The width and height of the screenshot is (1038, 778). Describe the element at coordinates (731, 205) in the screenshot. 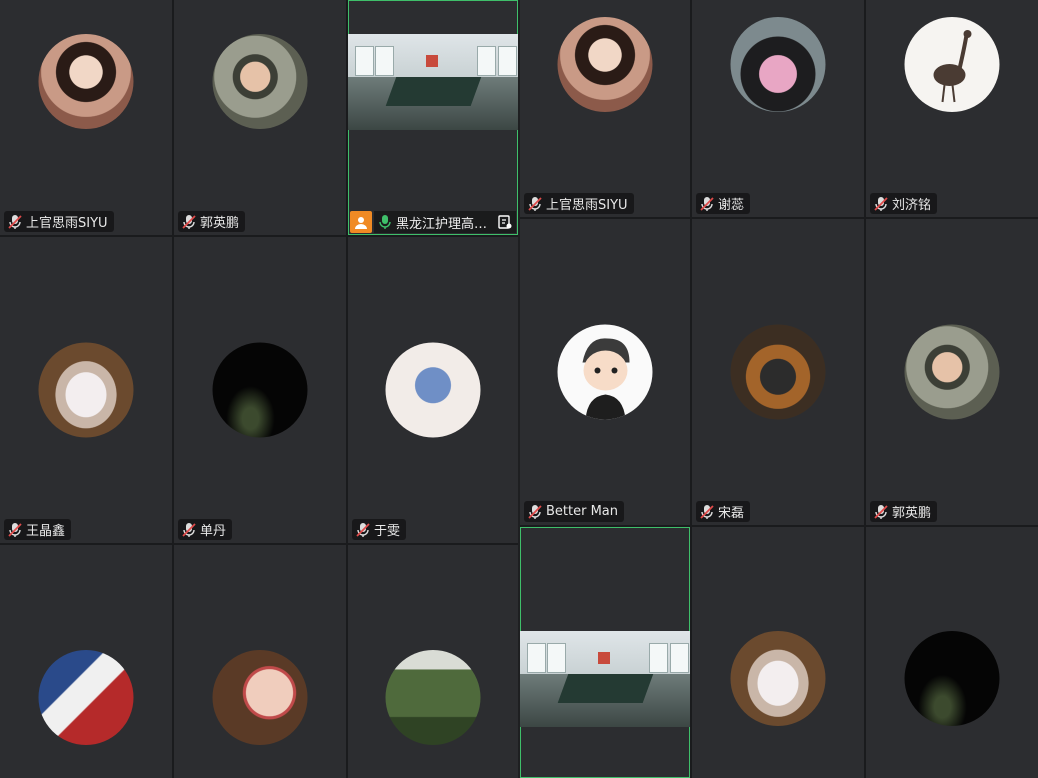

I see `participant-name: 谢蕊` at that location.